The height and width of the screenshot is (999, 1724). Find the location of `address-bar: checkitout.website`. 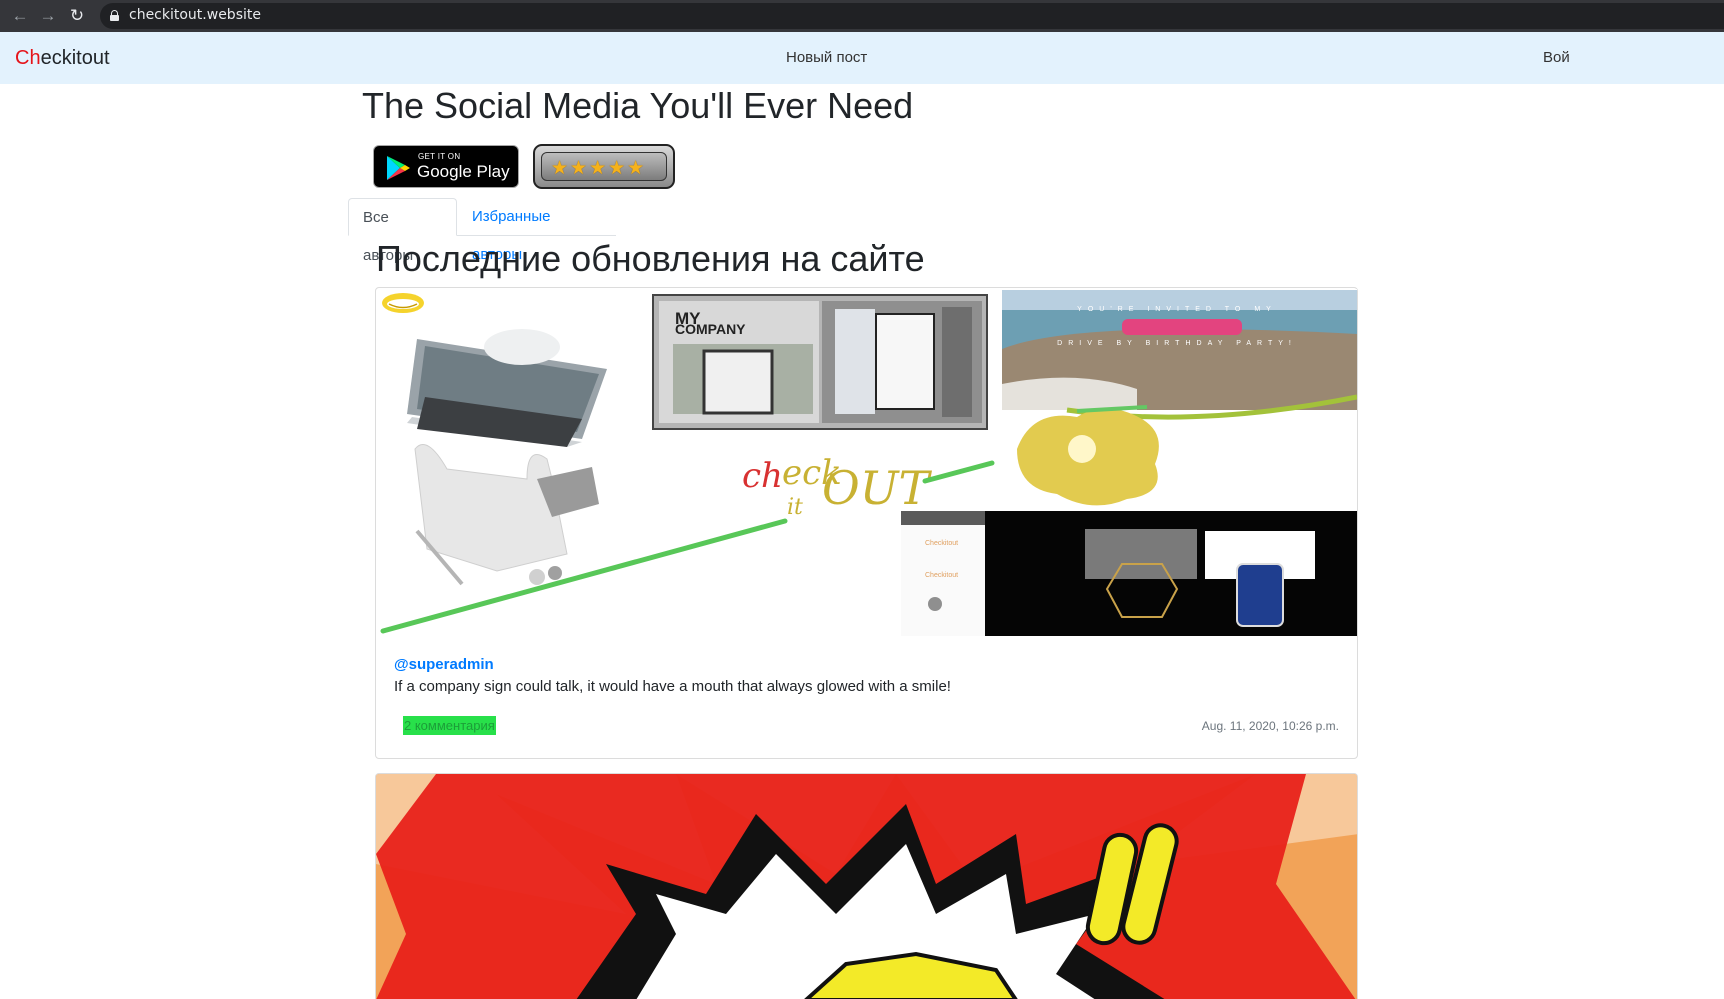

address-bar: checkitout.website is located at coordinates (912, 16).